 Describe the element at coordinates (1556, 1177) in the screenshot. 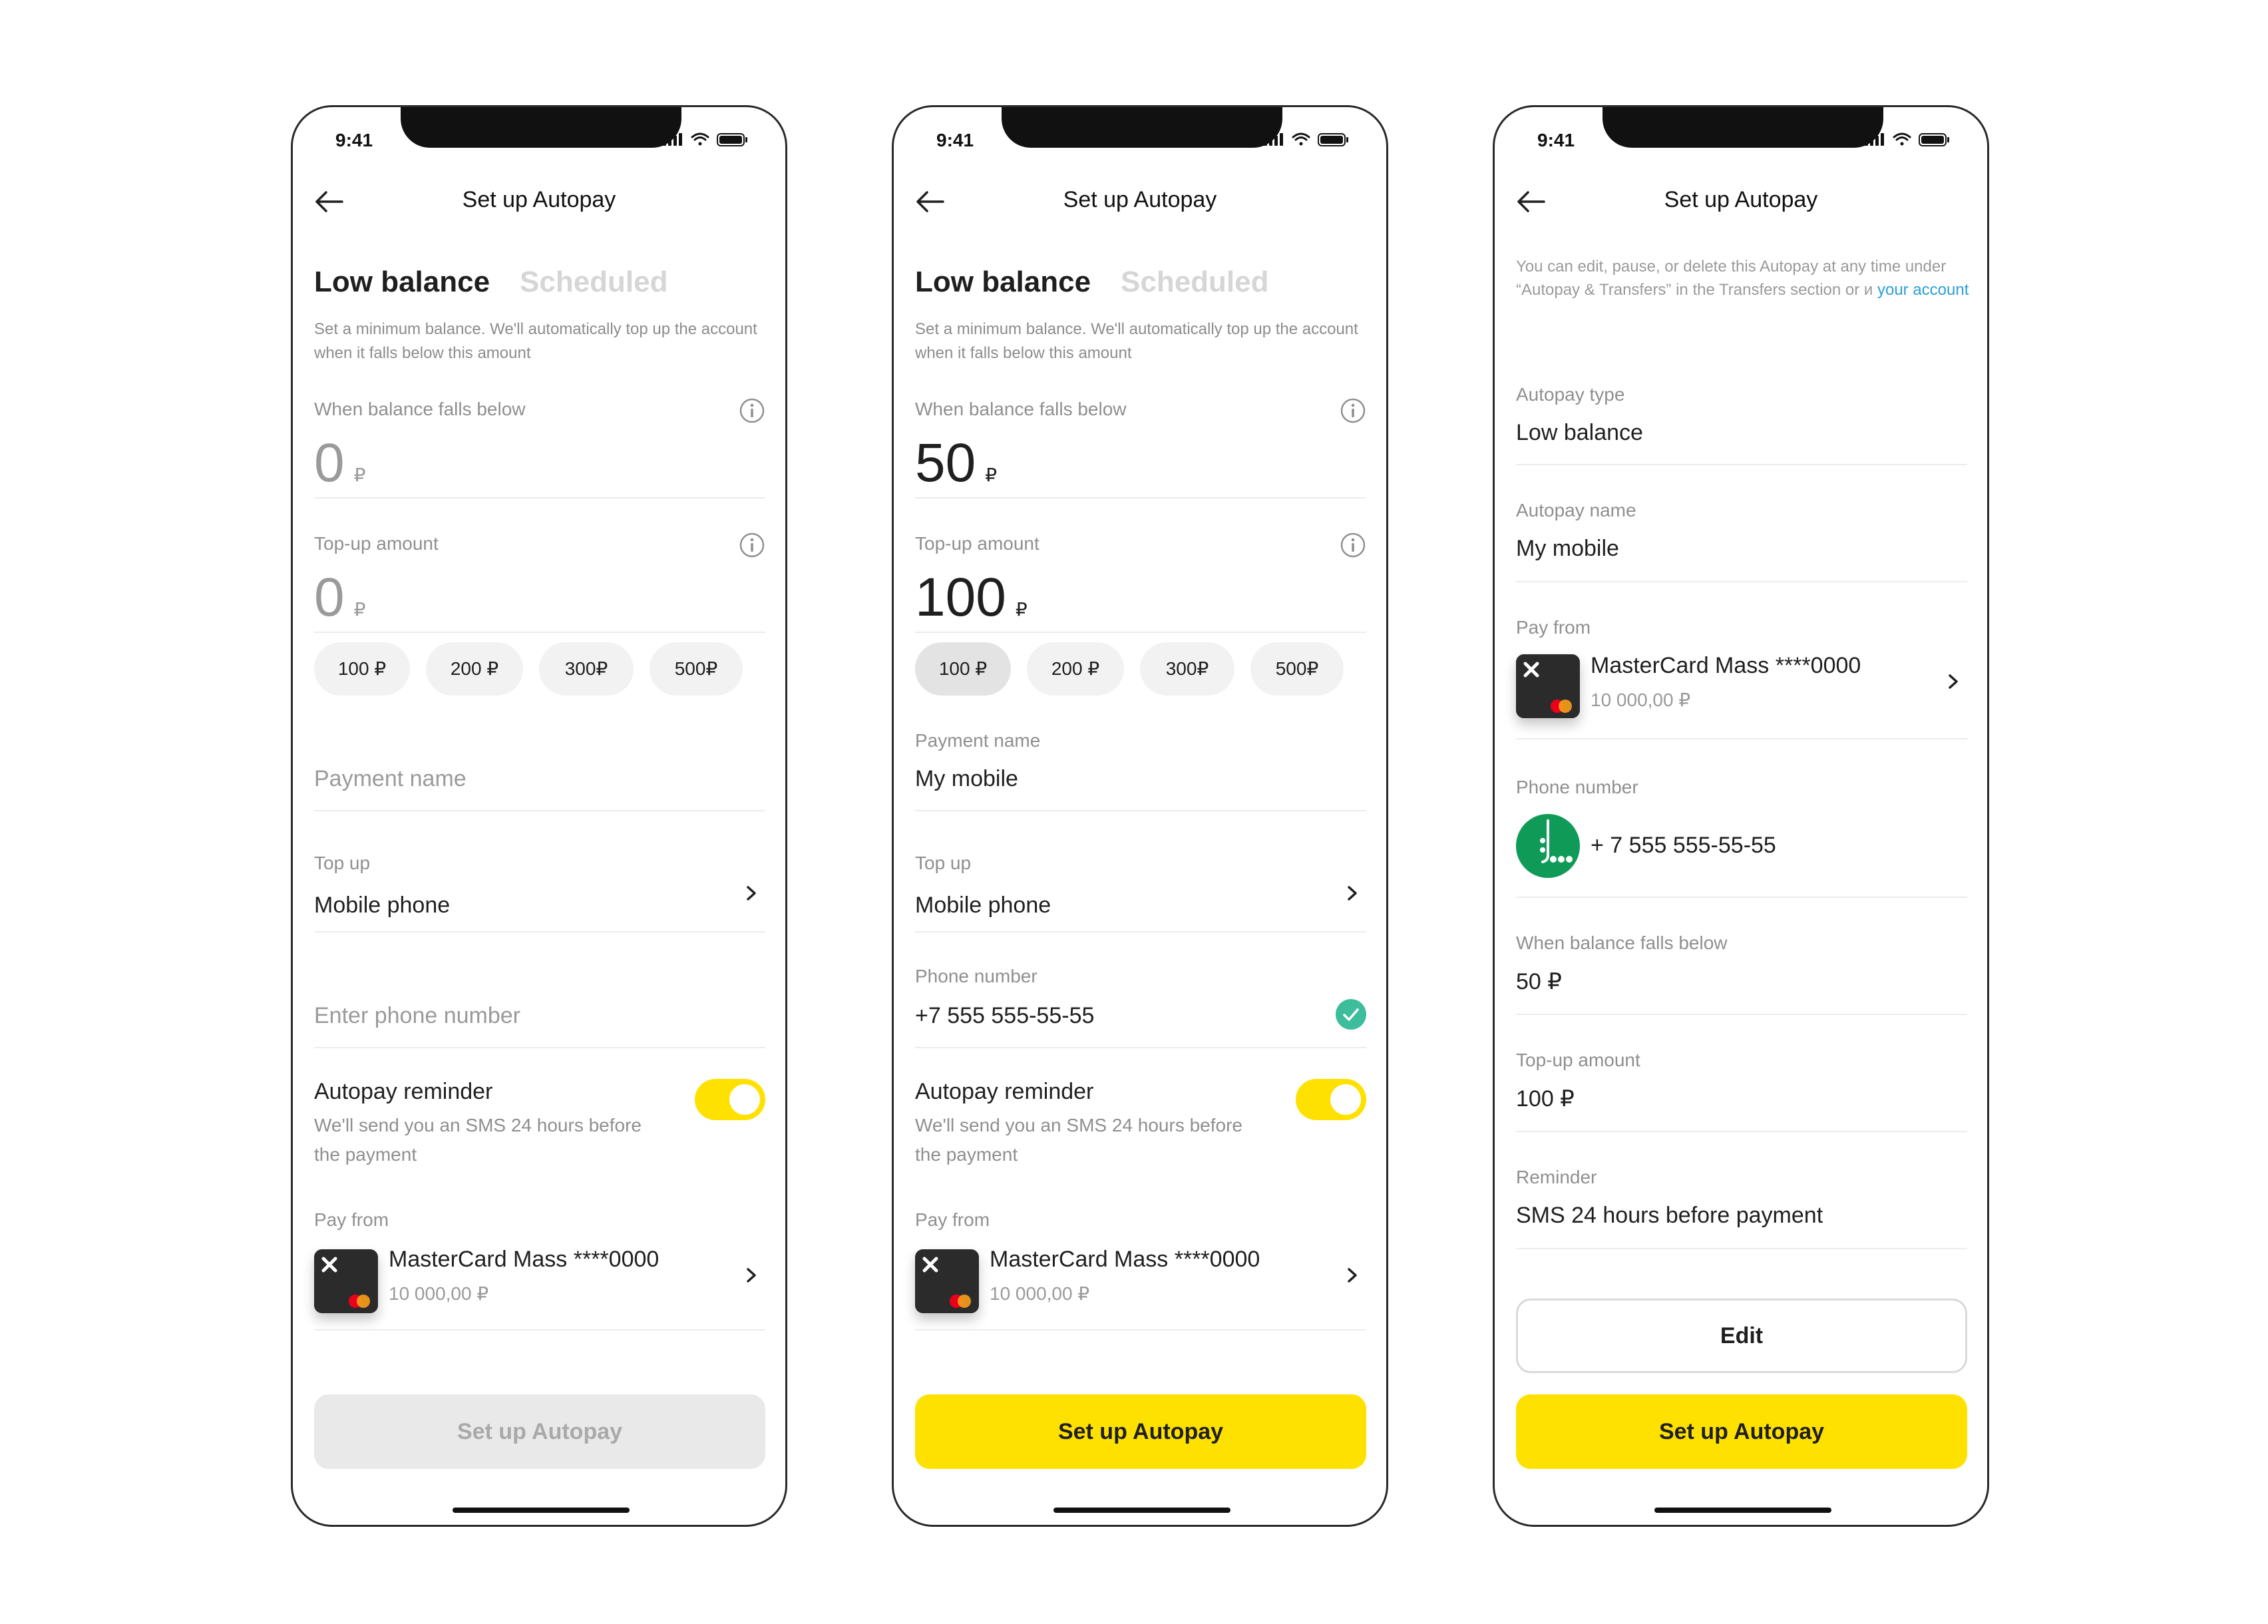

I see `reminder-label: Reminder` at that location.